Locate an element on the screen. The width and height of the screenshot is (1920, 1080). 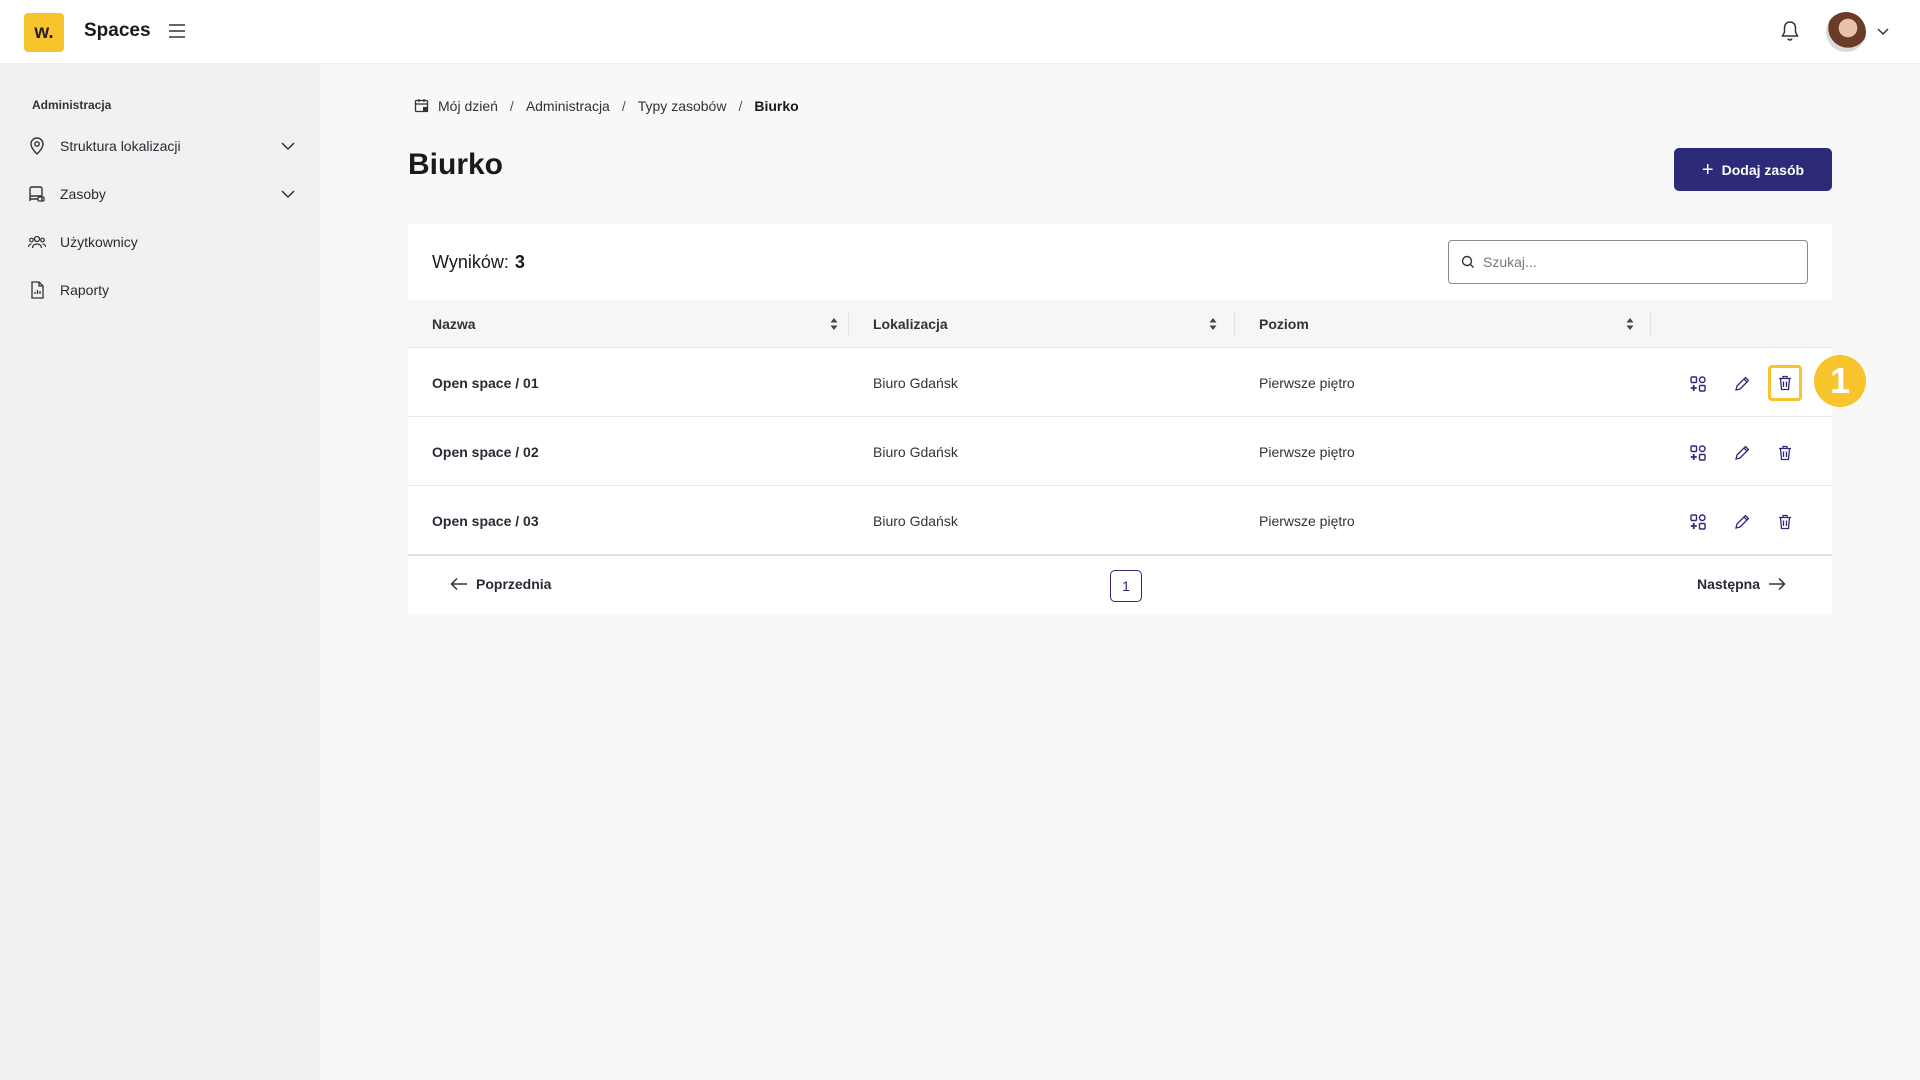
pagination: Poprzednia 1 Następna is located at coordinates (1120, 584).